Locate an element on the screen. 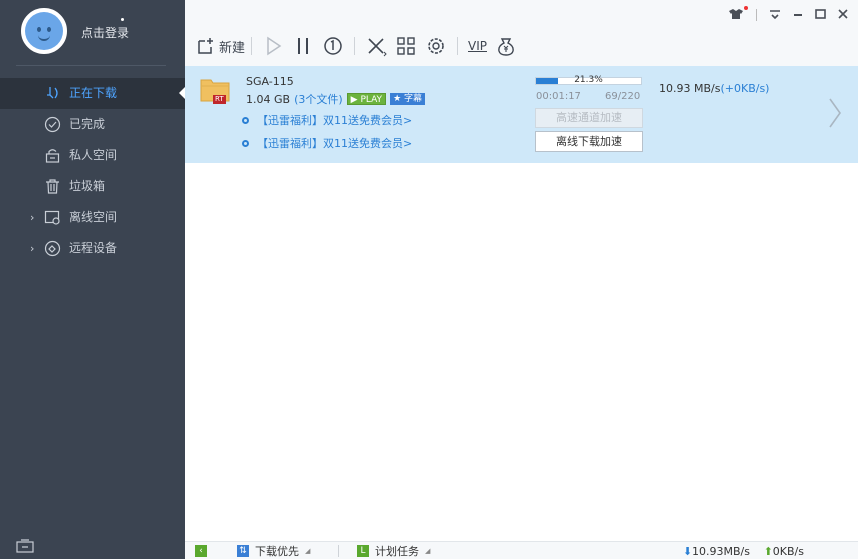 Image resolution: width=858 pixels, height=559 pixels. promo-link-1: 【迅雷福利】双11送免费会员> is located at coordinates (327, 120).